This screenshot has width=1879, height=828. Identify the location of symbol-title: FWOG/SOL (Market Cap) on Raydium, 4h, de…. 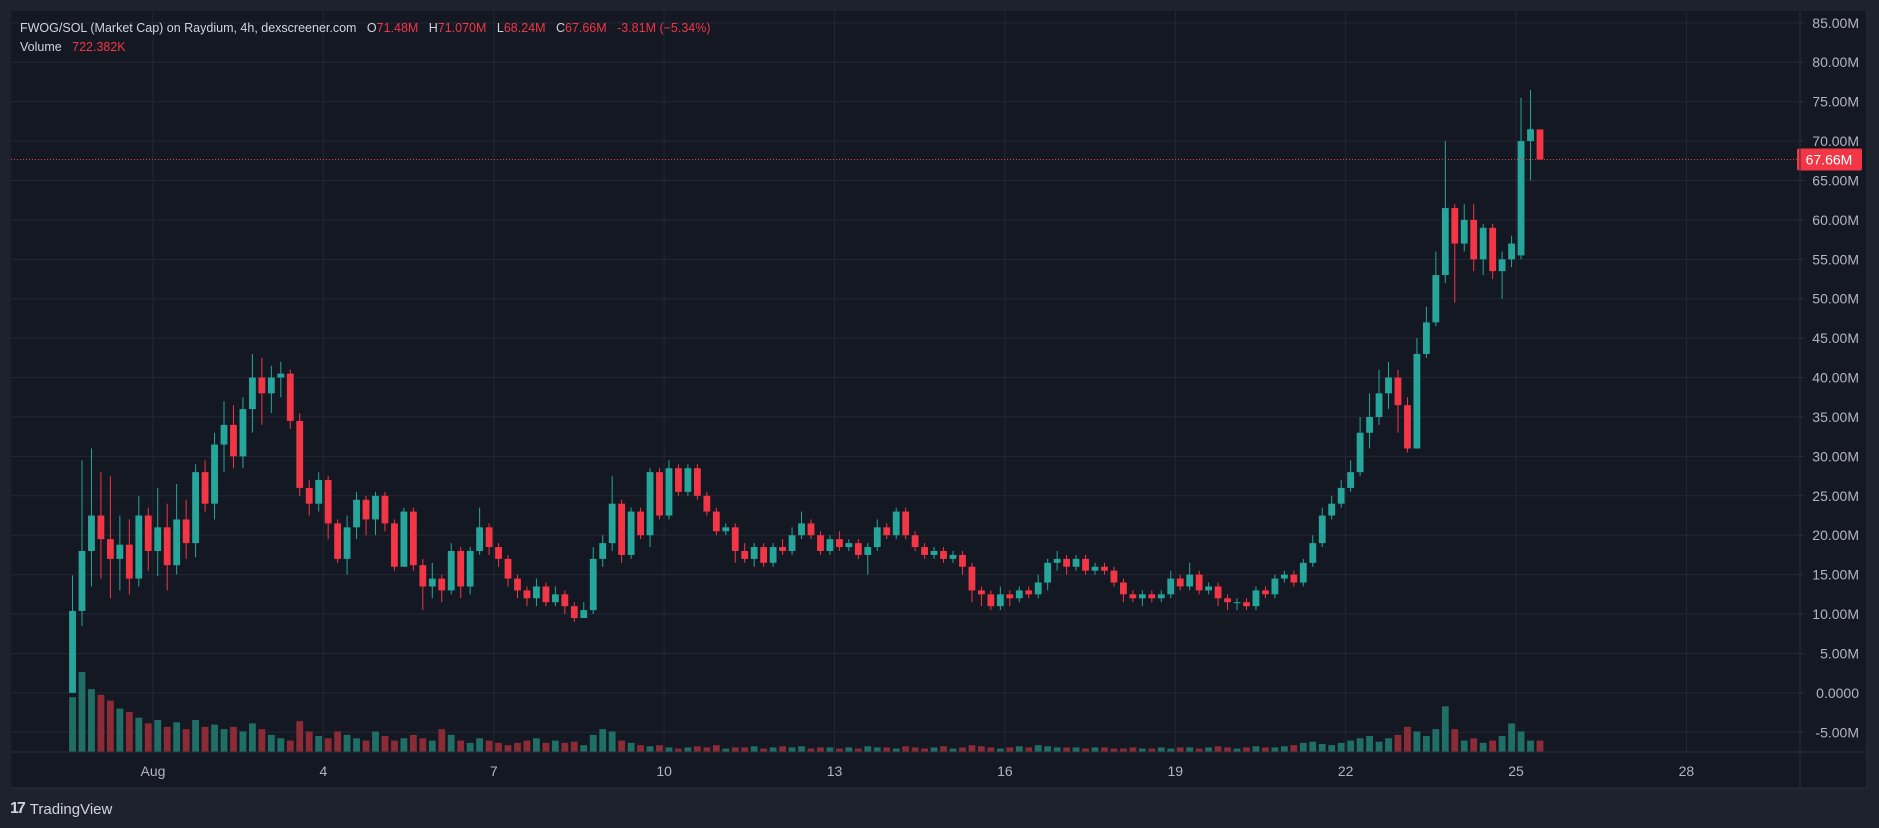
(188, 28).